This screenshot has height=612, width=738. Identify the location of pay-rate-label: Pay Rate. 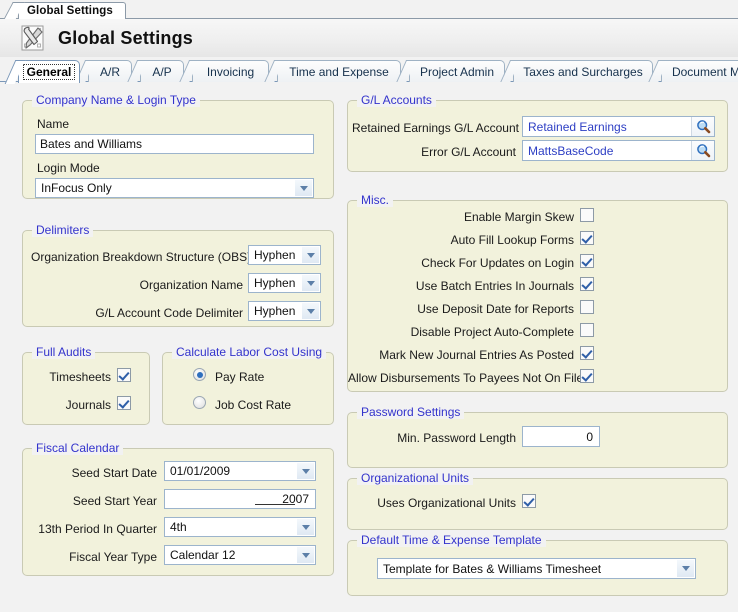
(240, 377).